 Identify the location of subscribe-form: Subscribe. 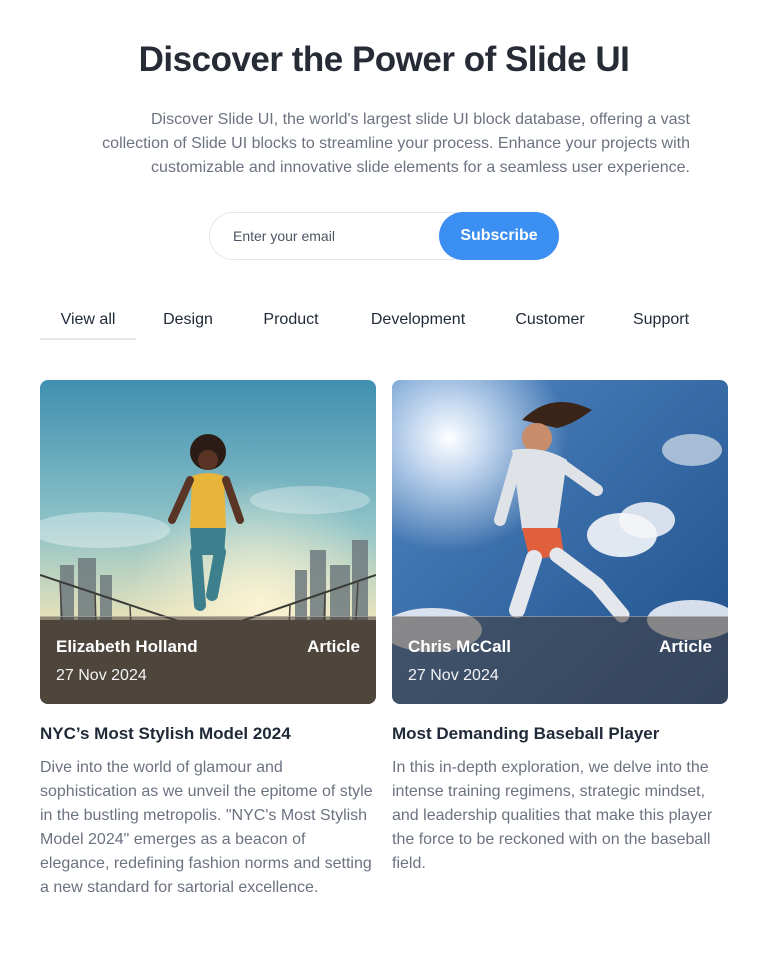
(384, 236).